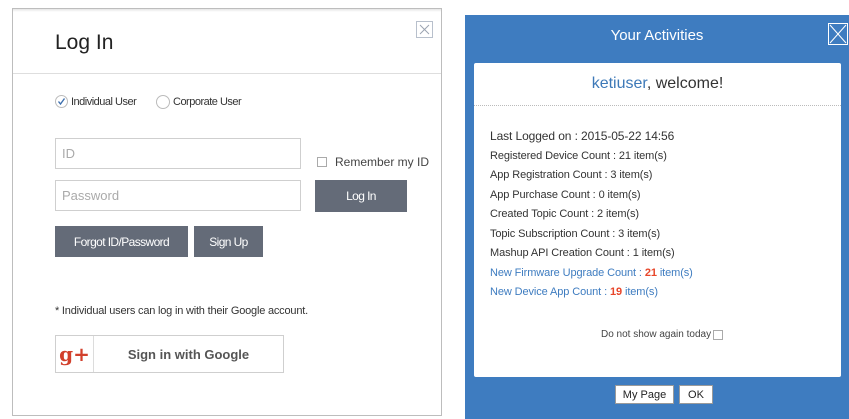 This screenshot has height=419, width=849. I want to click on password-input, so click(178, 195).